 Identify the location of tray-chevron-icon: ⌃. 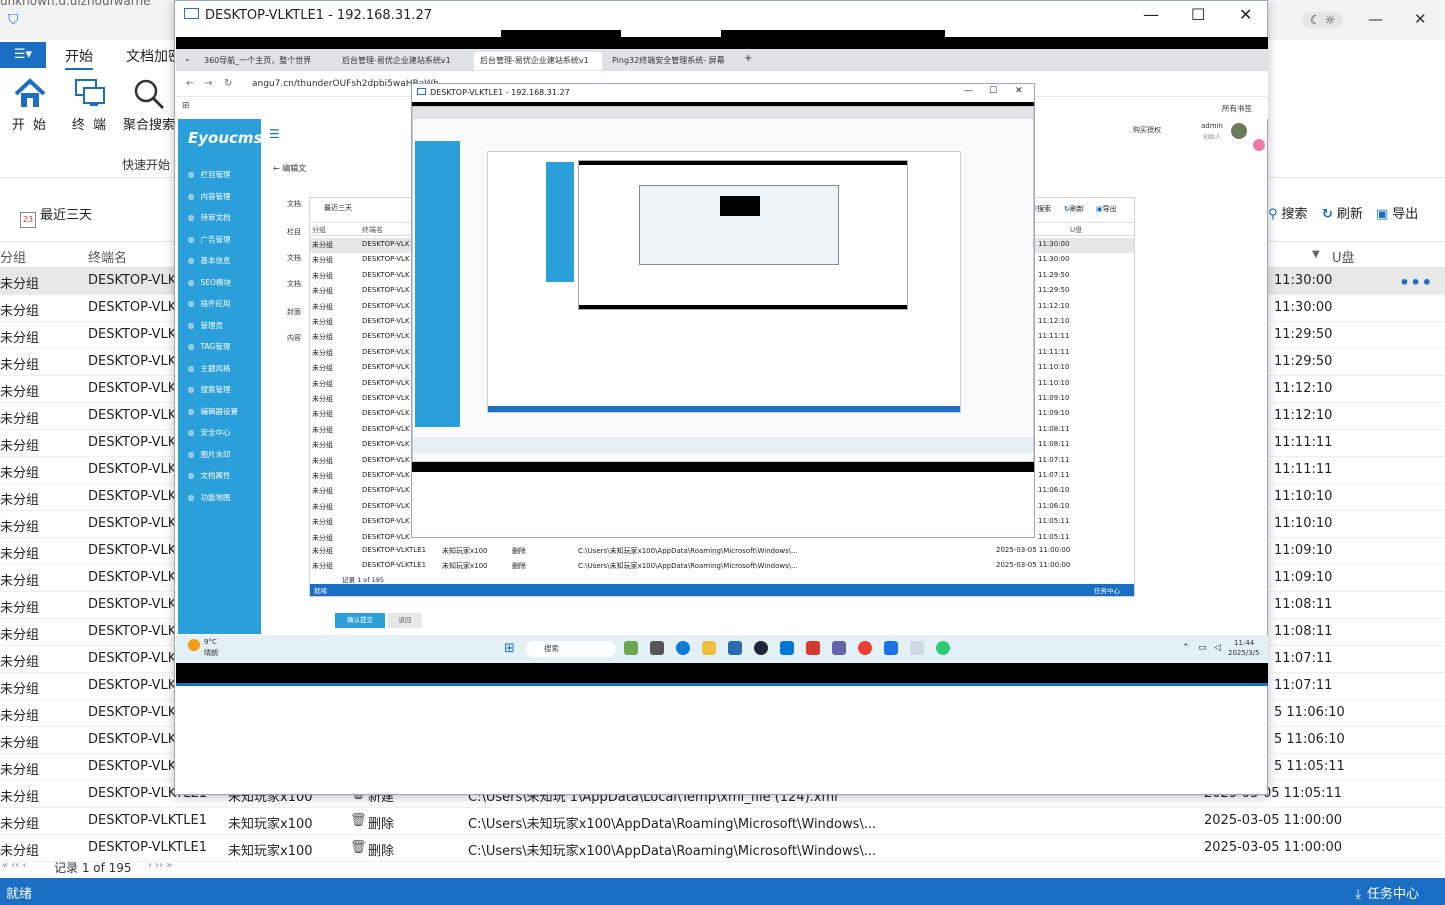
(1186, 648).